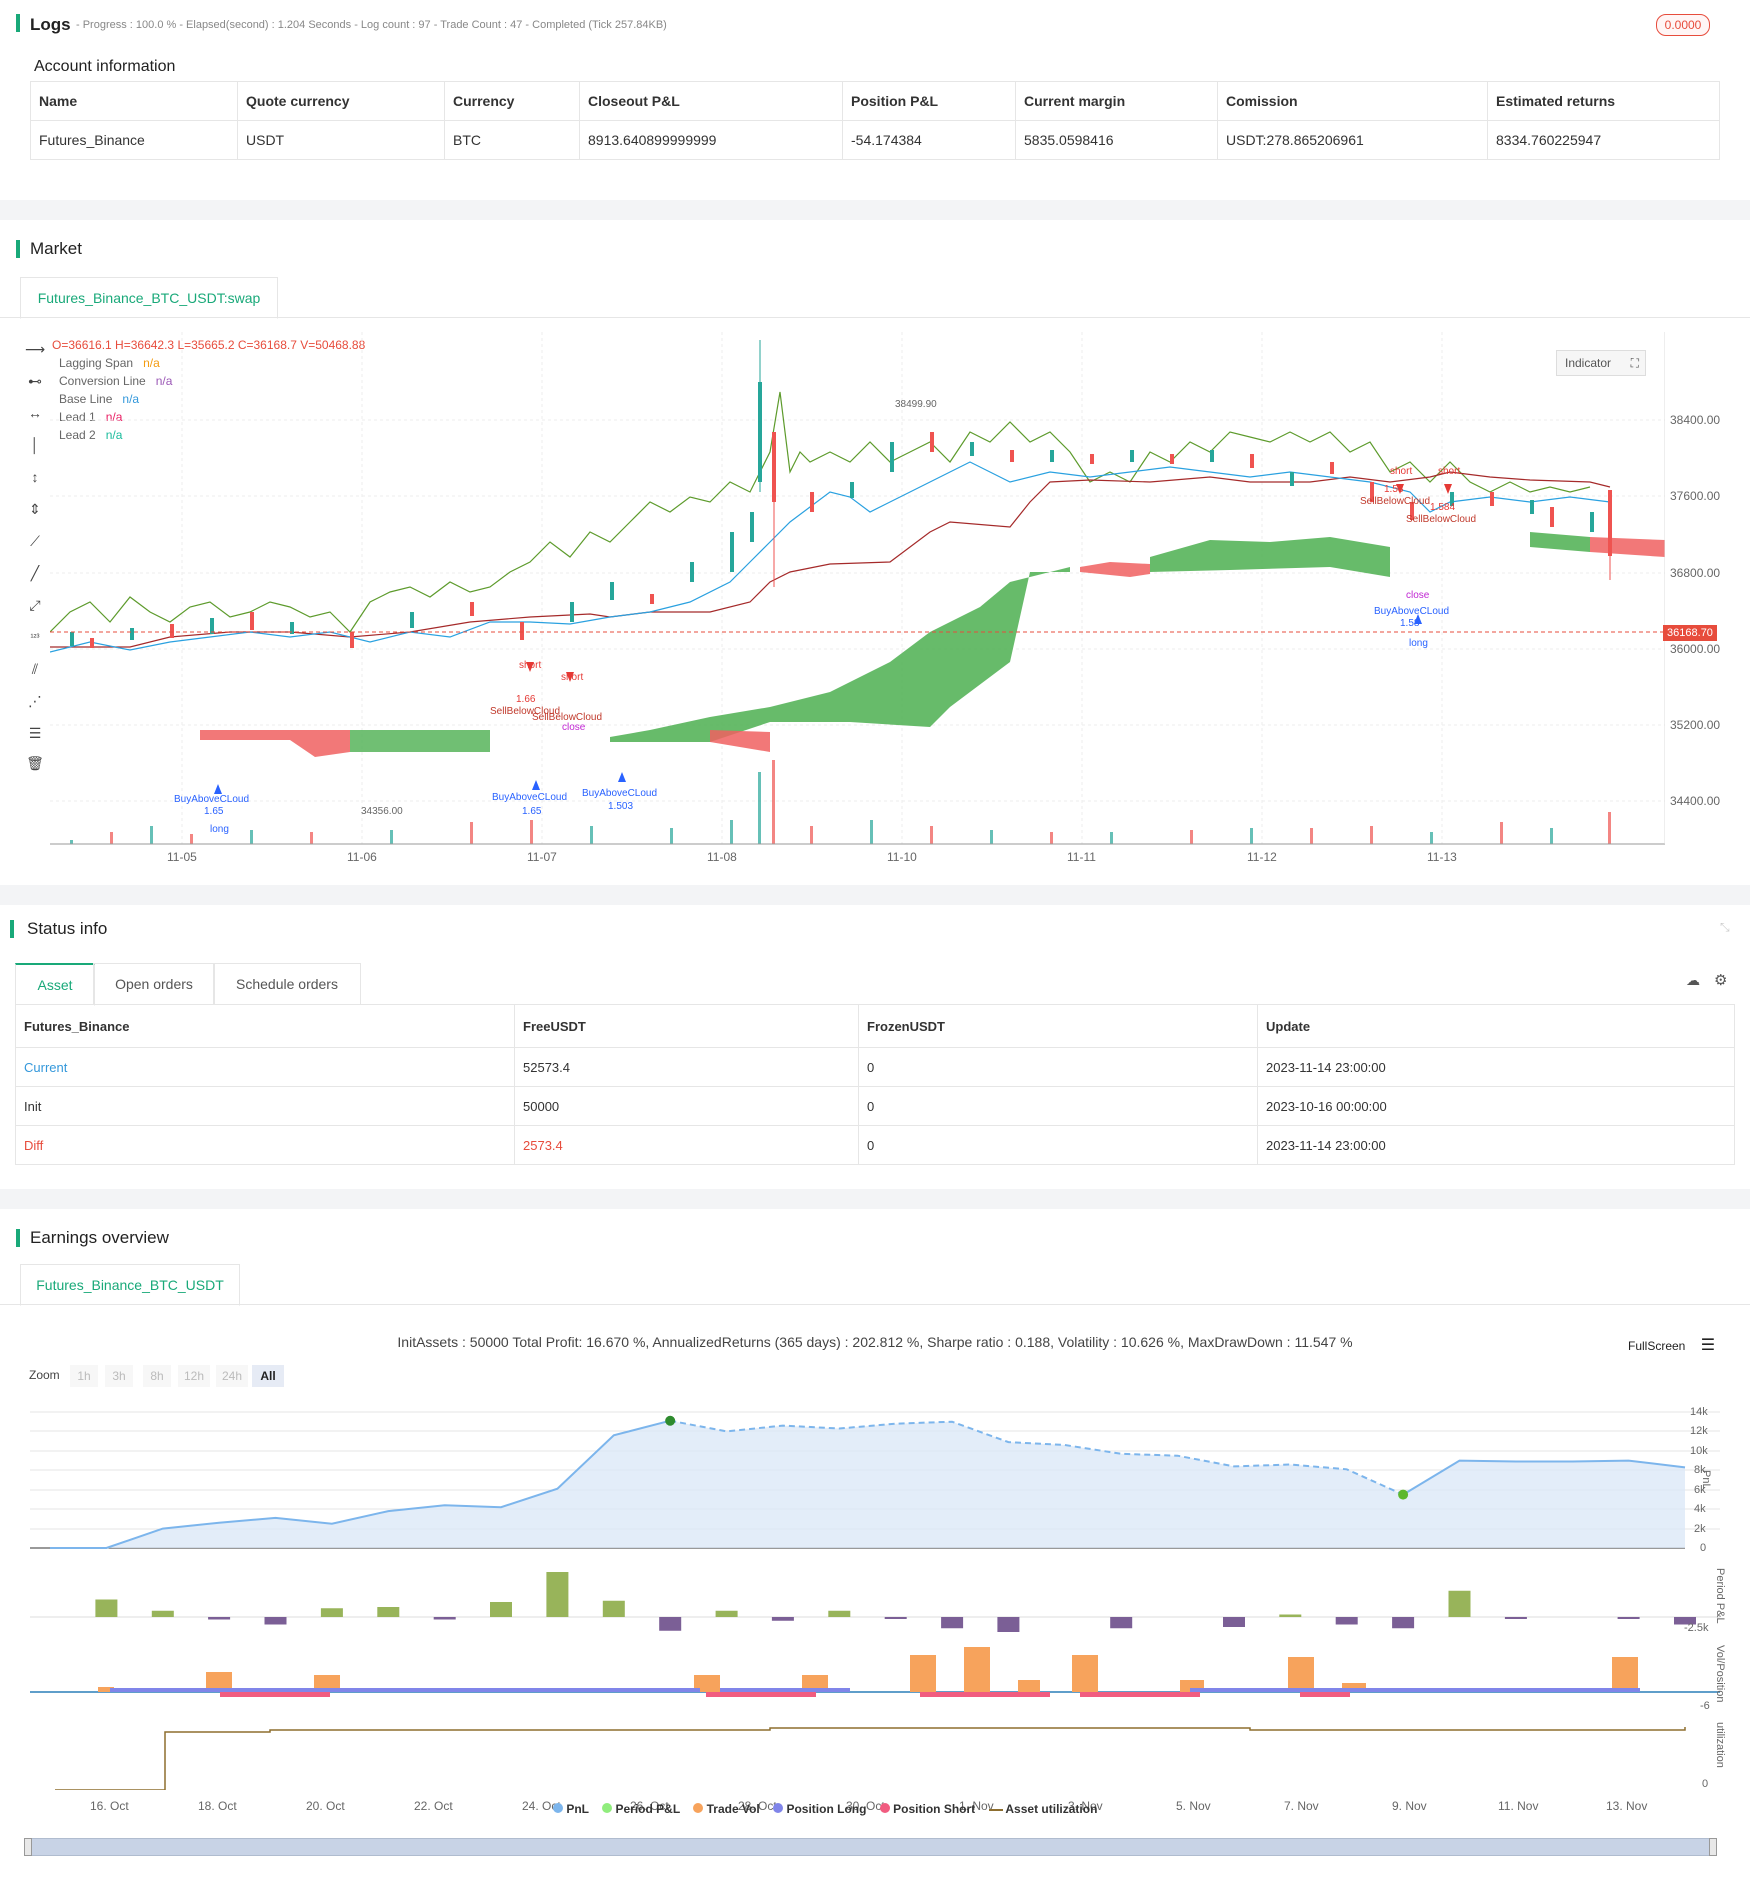  What do you see at coordinates (875, 1599) in the screenshot?
I see `period-pnl-chart` at bounding box center [875, 1599].